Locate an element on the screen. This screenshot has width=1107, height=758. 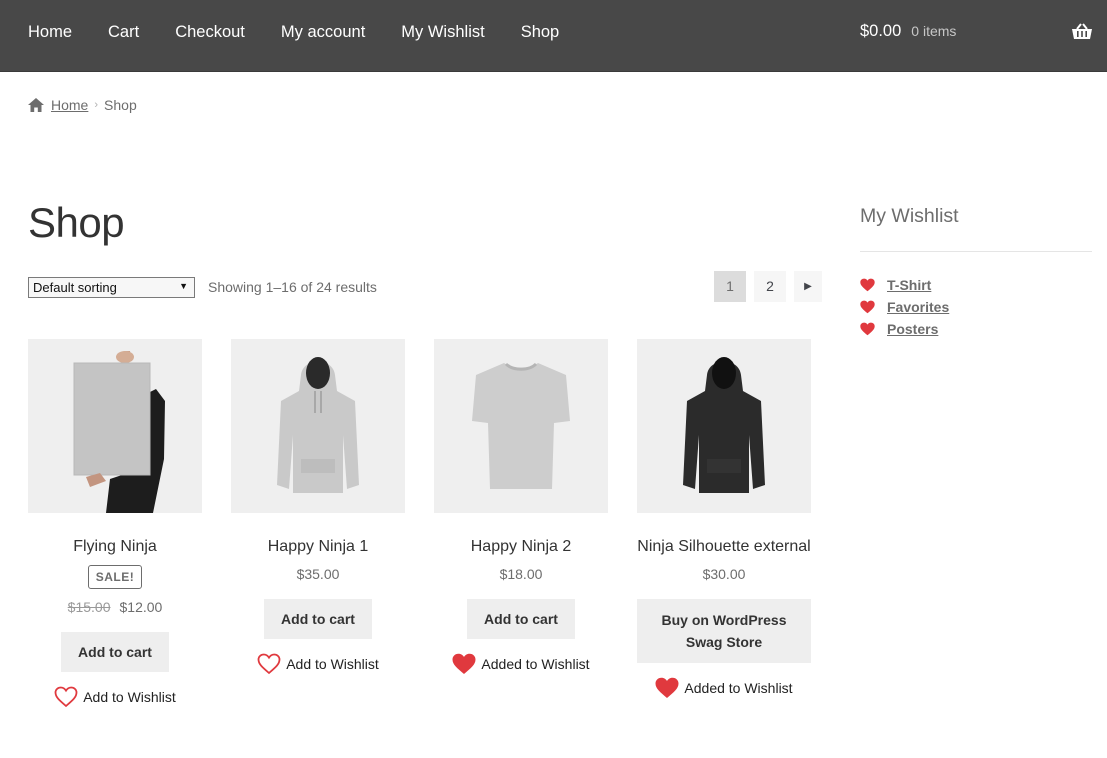
page-1: 1 is located at coordinates (730, 286).